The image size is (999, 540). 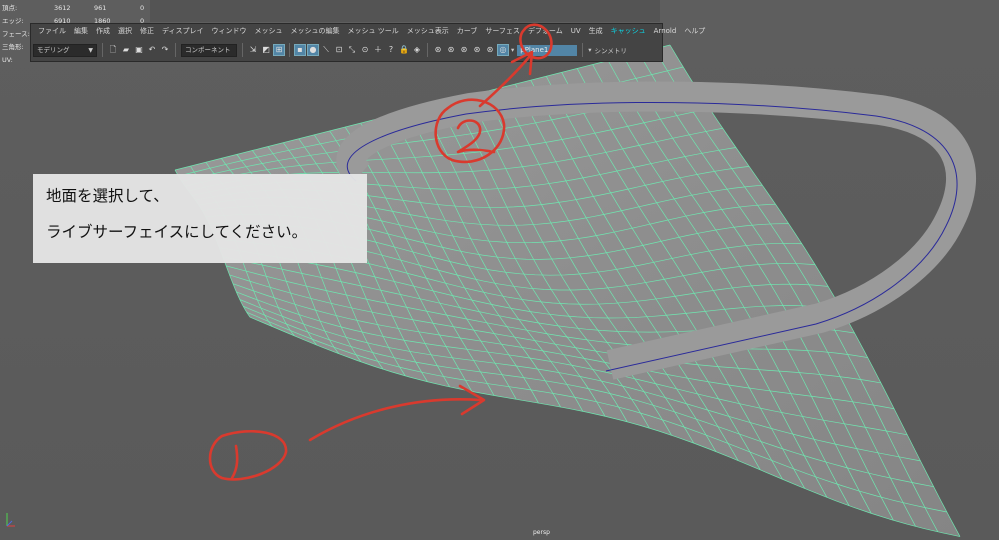 What do you see at coordinates (451, 50) in the screenshot?
I see `snap-curve-icon: ⊛` at bounding box center [451, 50].